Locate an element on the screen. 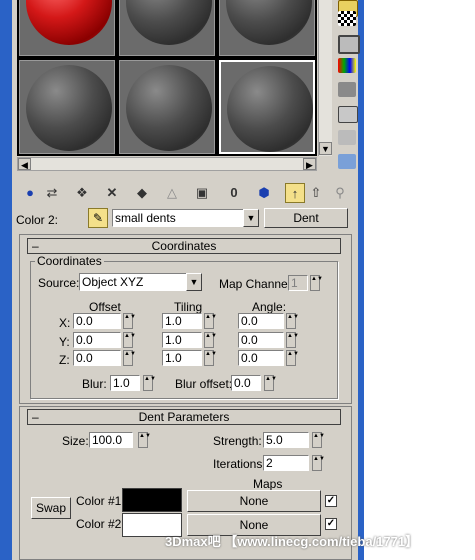 The image size is (475, 560). make-unique-icon: ◆ is located at coordinates (142, 193).